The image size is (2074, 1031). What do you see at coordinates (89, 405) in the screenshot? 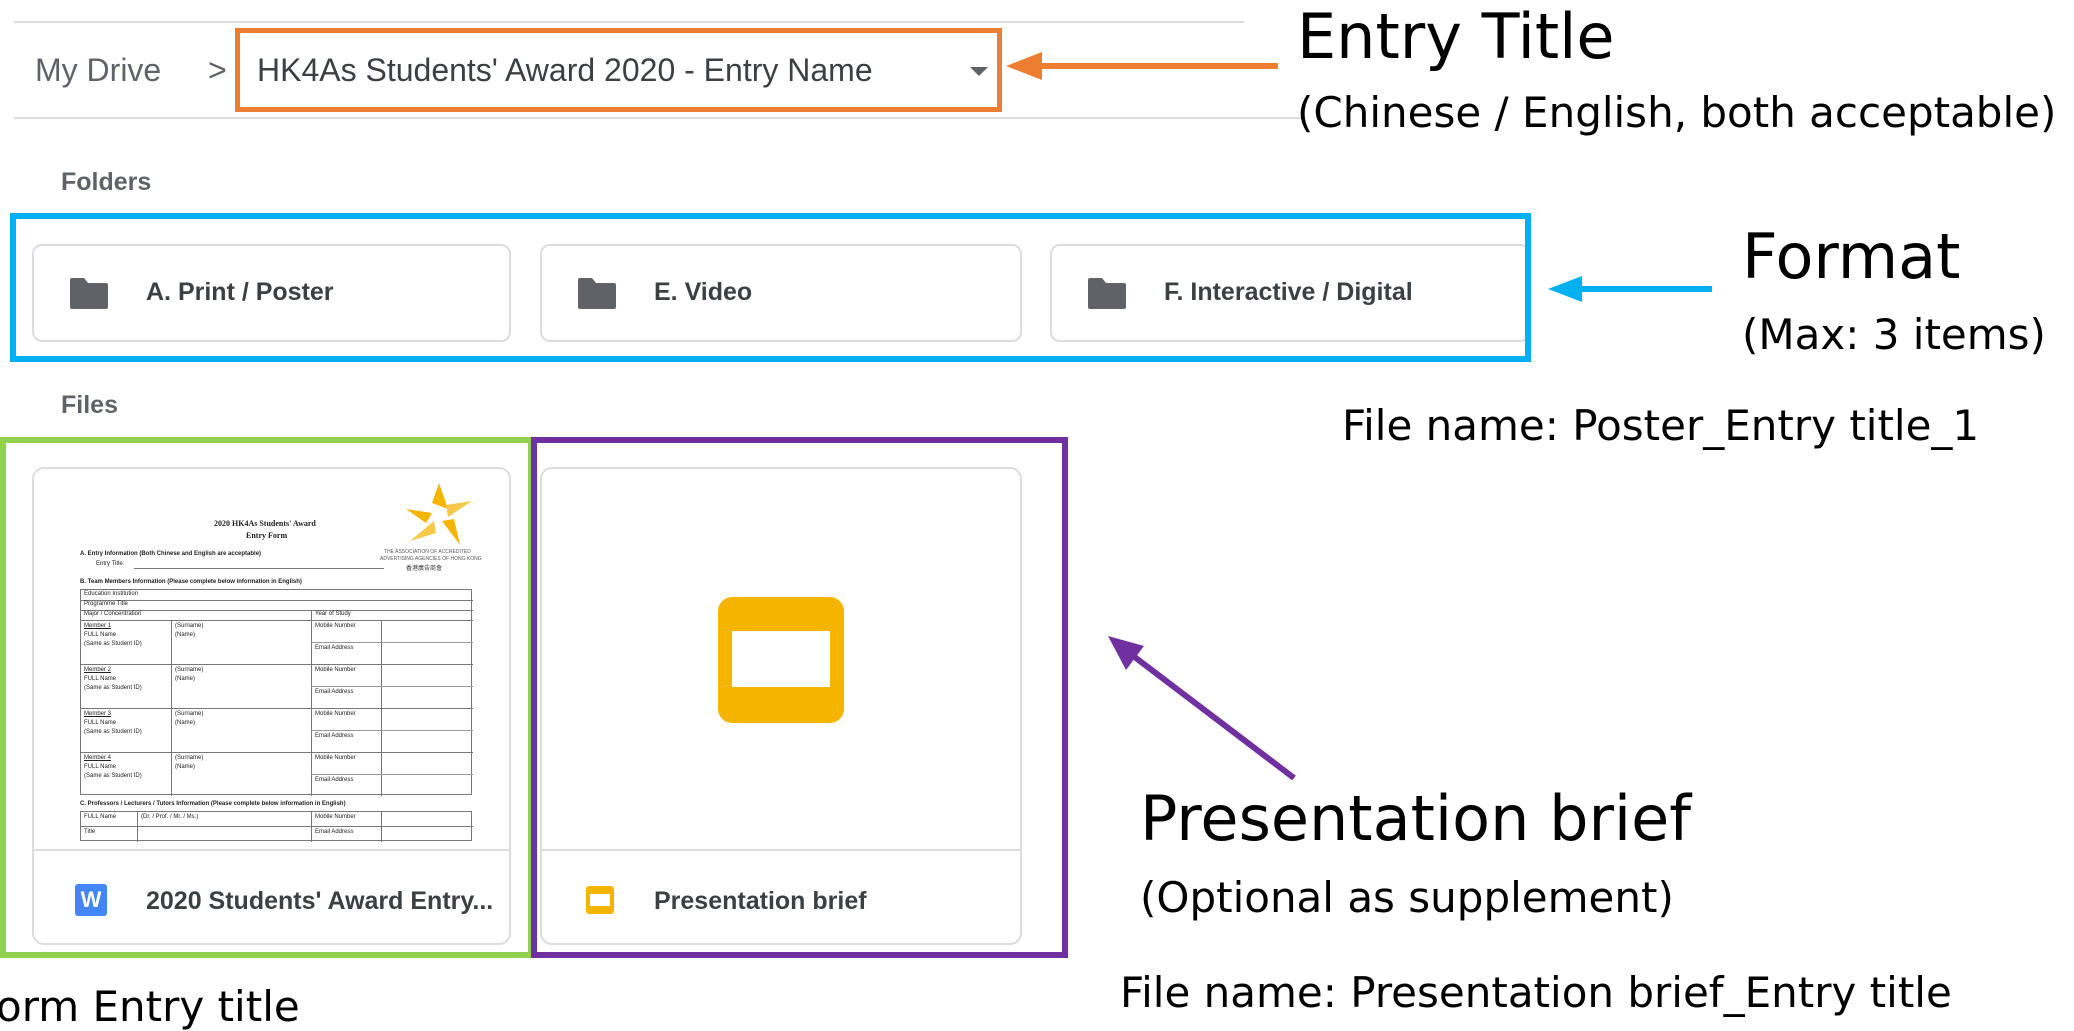
I see `files-section-label: Files` at bounding box center [89, 405].